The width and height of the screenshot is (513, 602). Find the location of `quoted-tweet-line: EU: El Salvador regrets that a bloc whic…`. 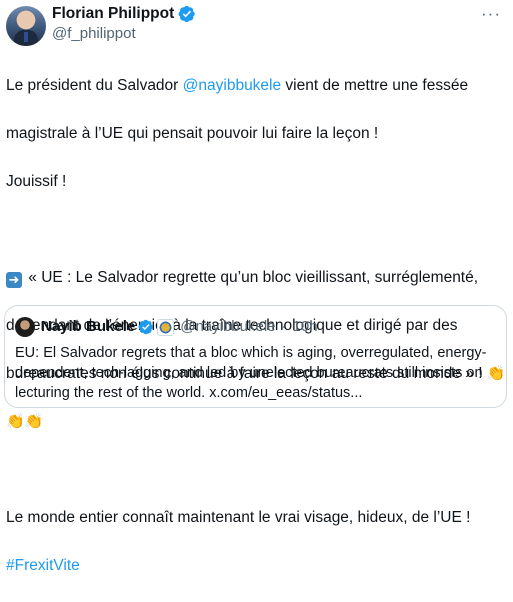

quoted-tweet-line: EU: El Salvador regrets that a bloc whic… is located at coordinates (251, 353).